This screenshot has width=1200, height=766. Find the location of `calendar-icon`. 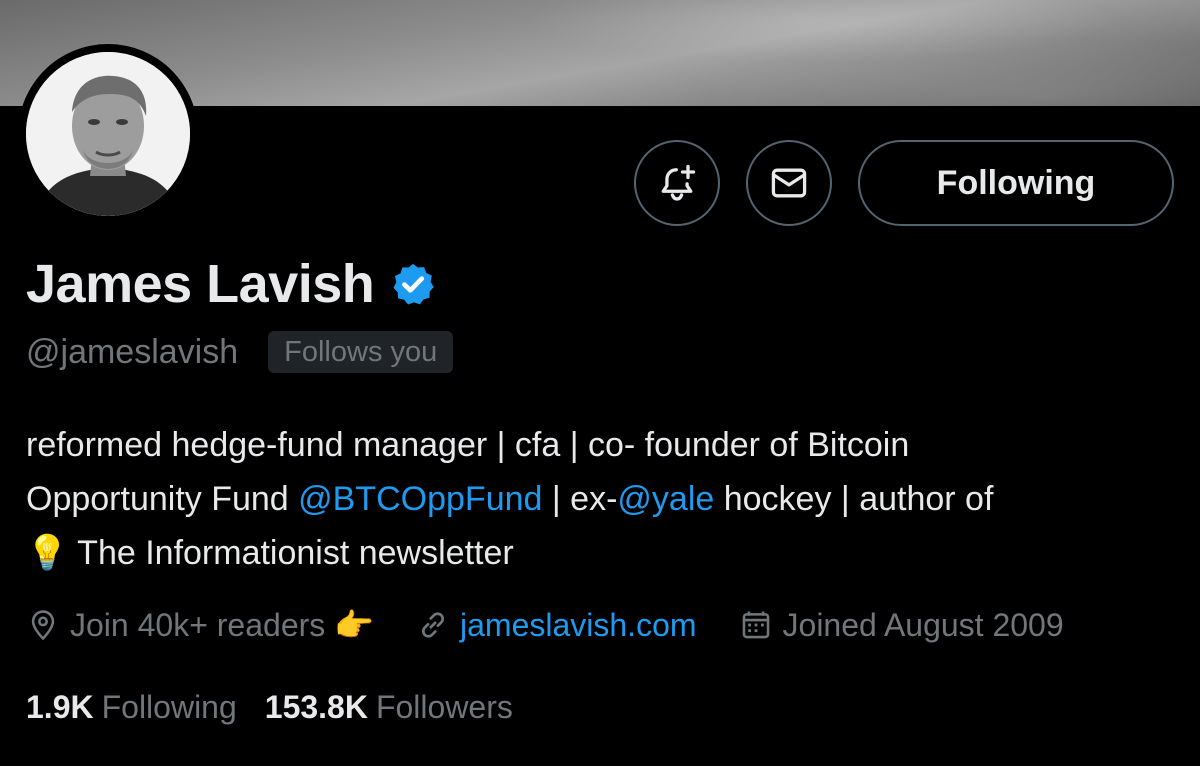

calendar-icon is located at coordinates (755, 625).